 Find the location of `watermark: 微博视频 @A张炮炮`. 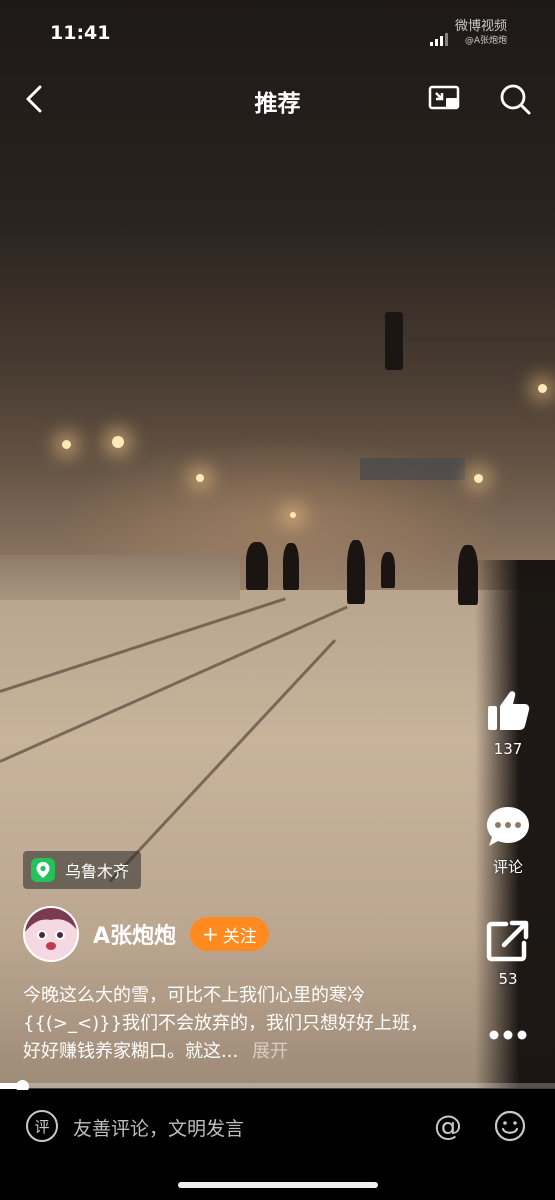

watermark: 微博视频 @A张炮炮 is located at coordinates (481, 34).